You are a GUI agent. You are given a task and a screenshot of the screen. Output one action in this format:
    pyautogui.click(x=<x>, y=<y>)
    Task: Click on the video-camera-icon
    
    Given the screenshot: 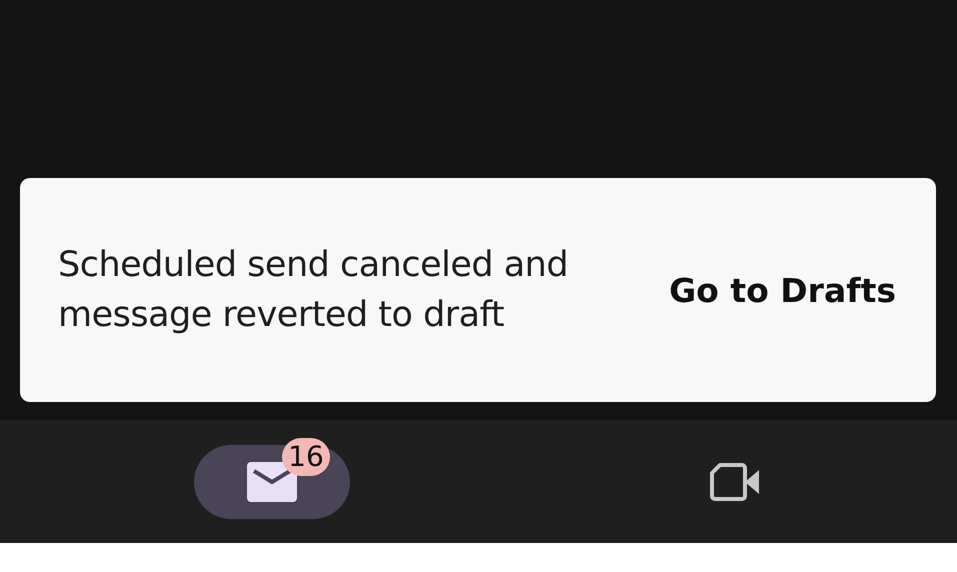 What is the action you would take?
    pyautogui.click(x=735, y=482)
    